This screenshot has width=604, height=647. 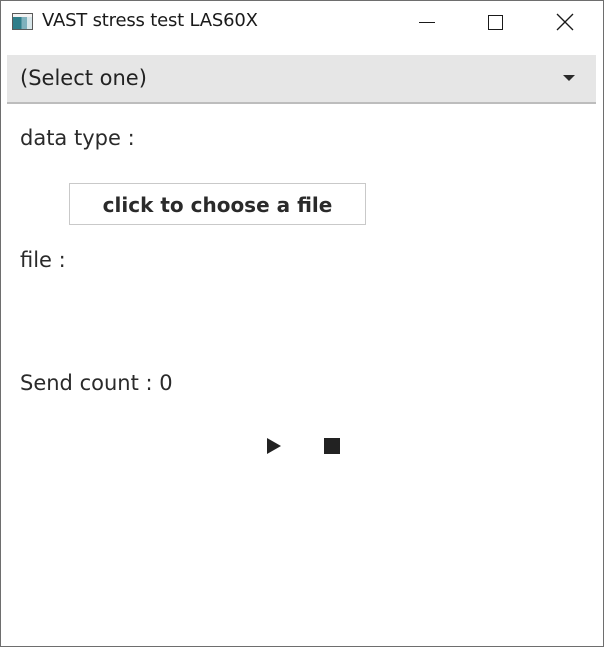 I want to click on play-icon, so click(x=274, y=446).